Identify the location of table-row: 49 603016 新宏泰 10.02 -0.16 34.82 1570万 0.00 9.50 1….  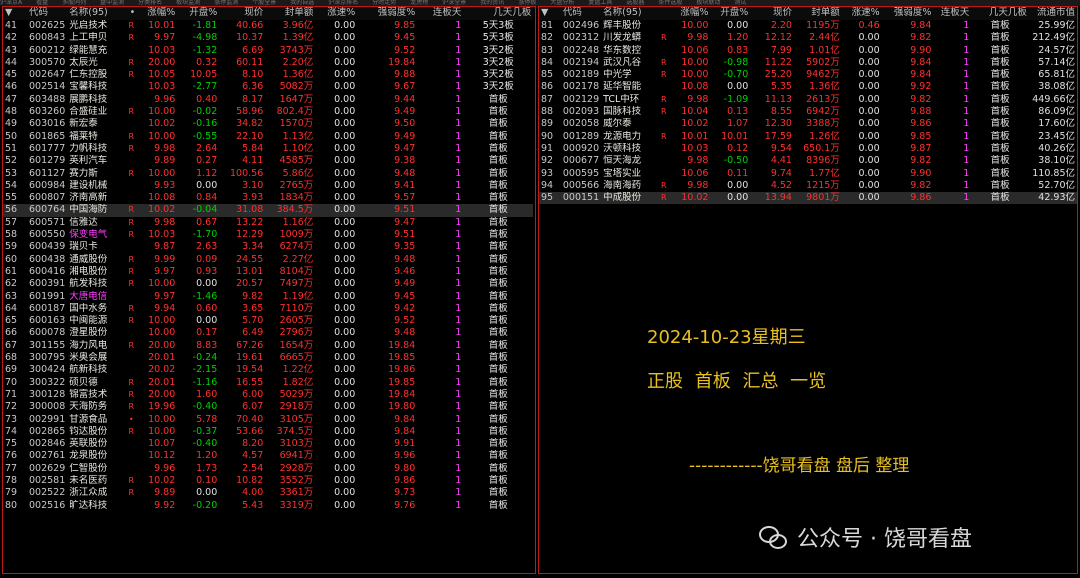
(268, 124).